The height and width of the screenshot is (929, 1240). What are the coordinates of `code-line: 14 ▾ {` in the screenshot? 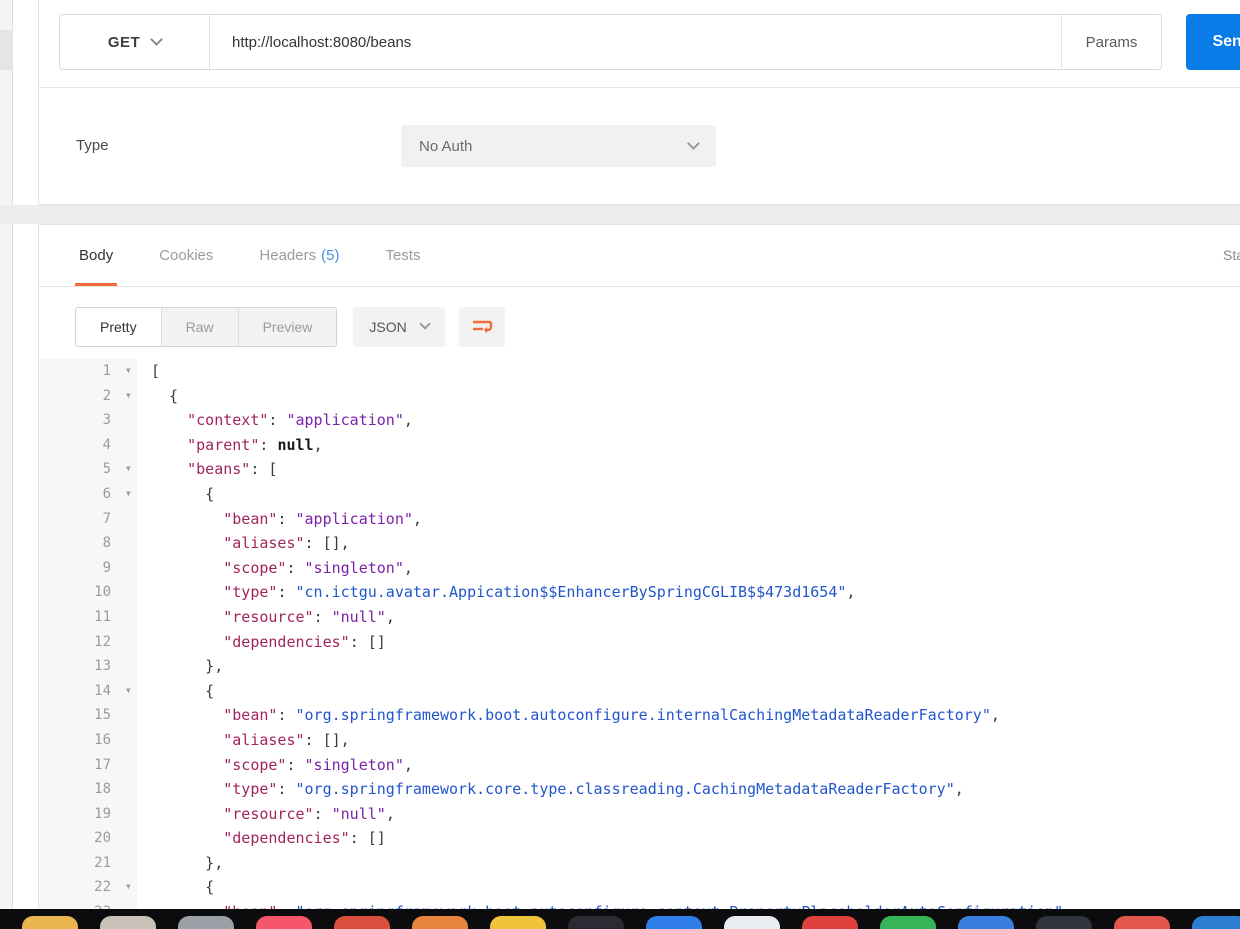 It's located at (639, 691).